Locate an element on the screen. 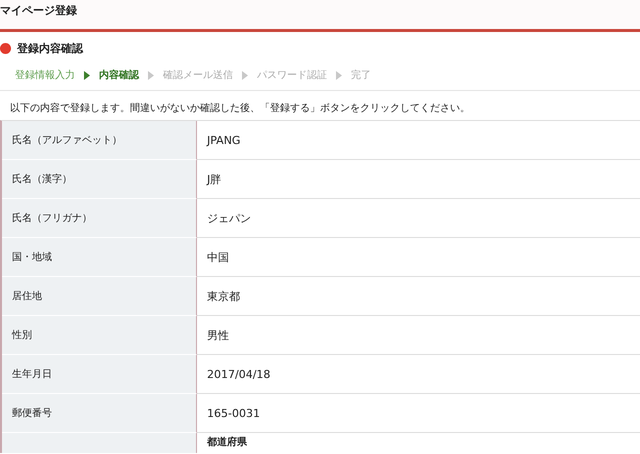 The height and width of the screenshot is (454, 640). field-value: 東京都 is located at coordinates (418, 296).